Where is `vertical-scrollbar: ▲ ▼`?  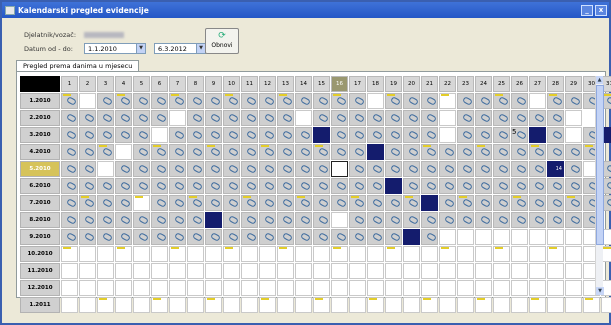 vertical-scrollbar: ▲ ▼ is located at coordinates (599, 185).